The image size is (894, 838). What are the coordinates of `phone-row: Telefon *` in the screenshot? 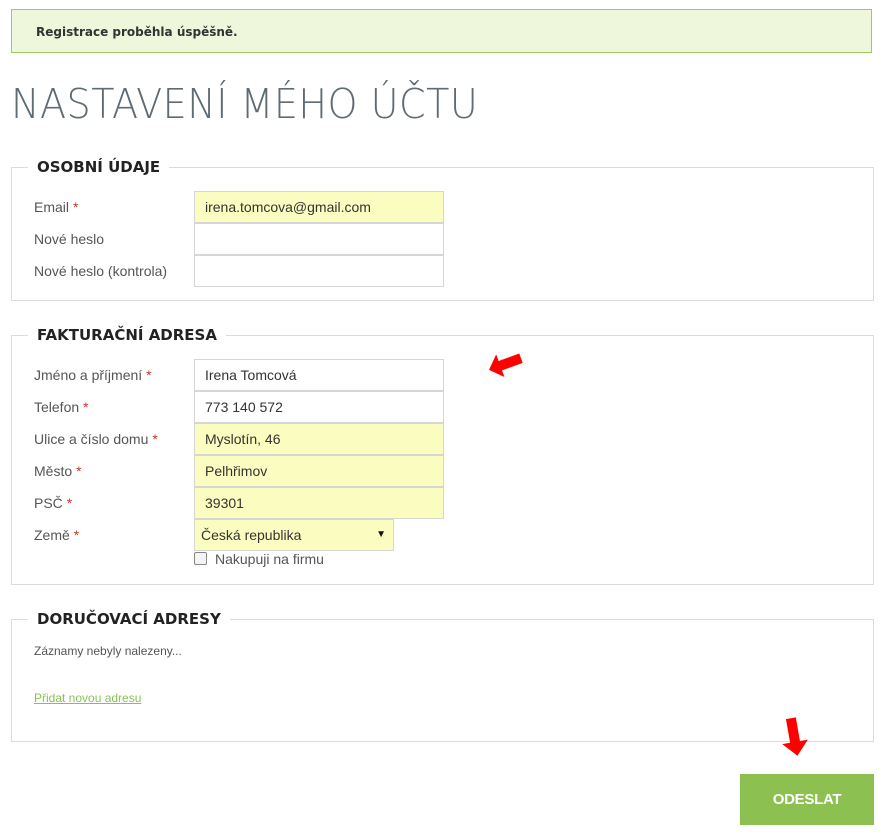 It's located at (442, 407).